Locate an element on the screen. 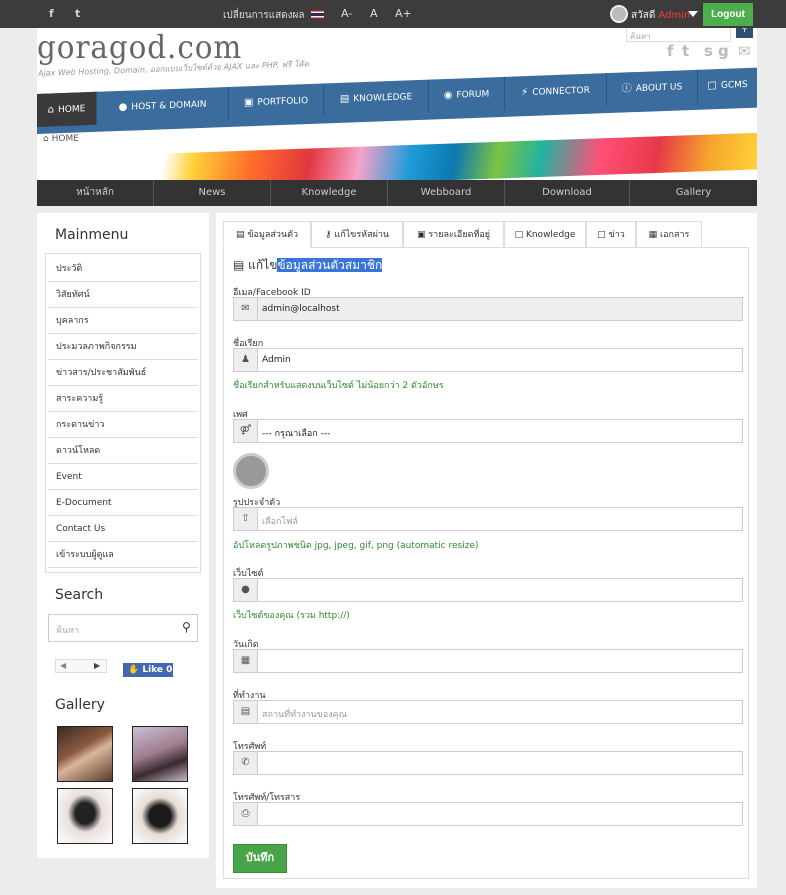  nav-gcms: □ GCMS is located at coordinates (727, 85).